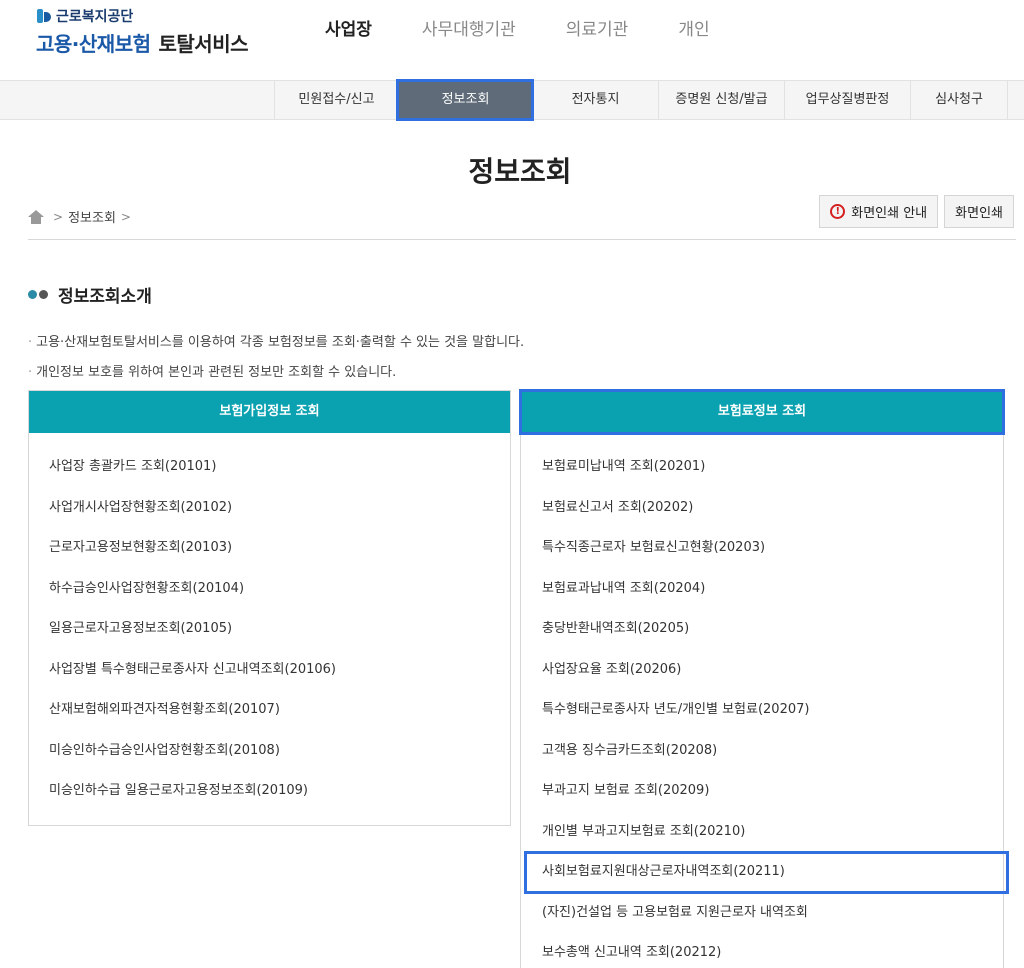  What do you see at coordinates (762, 751) in the screenshot?
I see `list-item: 고객용 징수금카드조회(20208)` at bounding box center [762, 751].